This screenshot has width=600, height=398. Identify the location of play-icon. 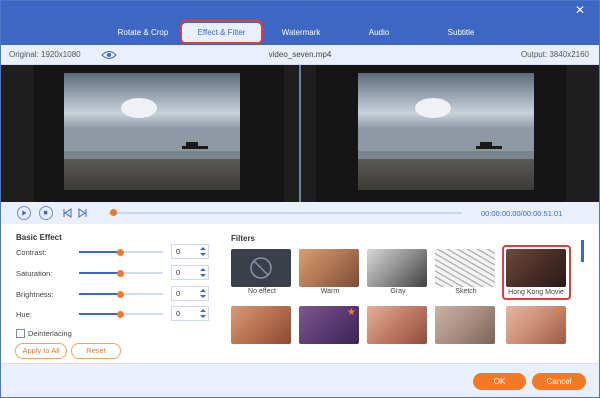
(24, 213).